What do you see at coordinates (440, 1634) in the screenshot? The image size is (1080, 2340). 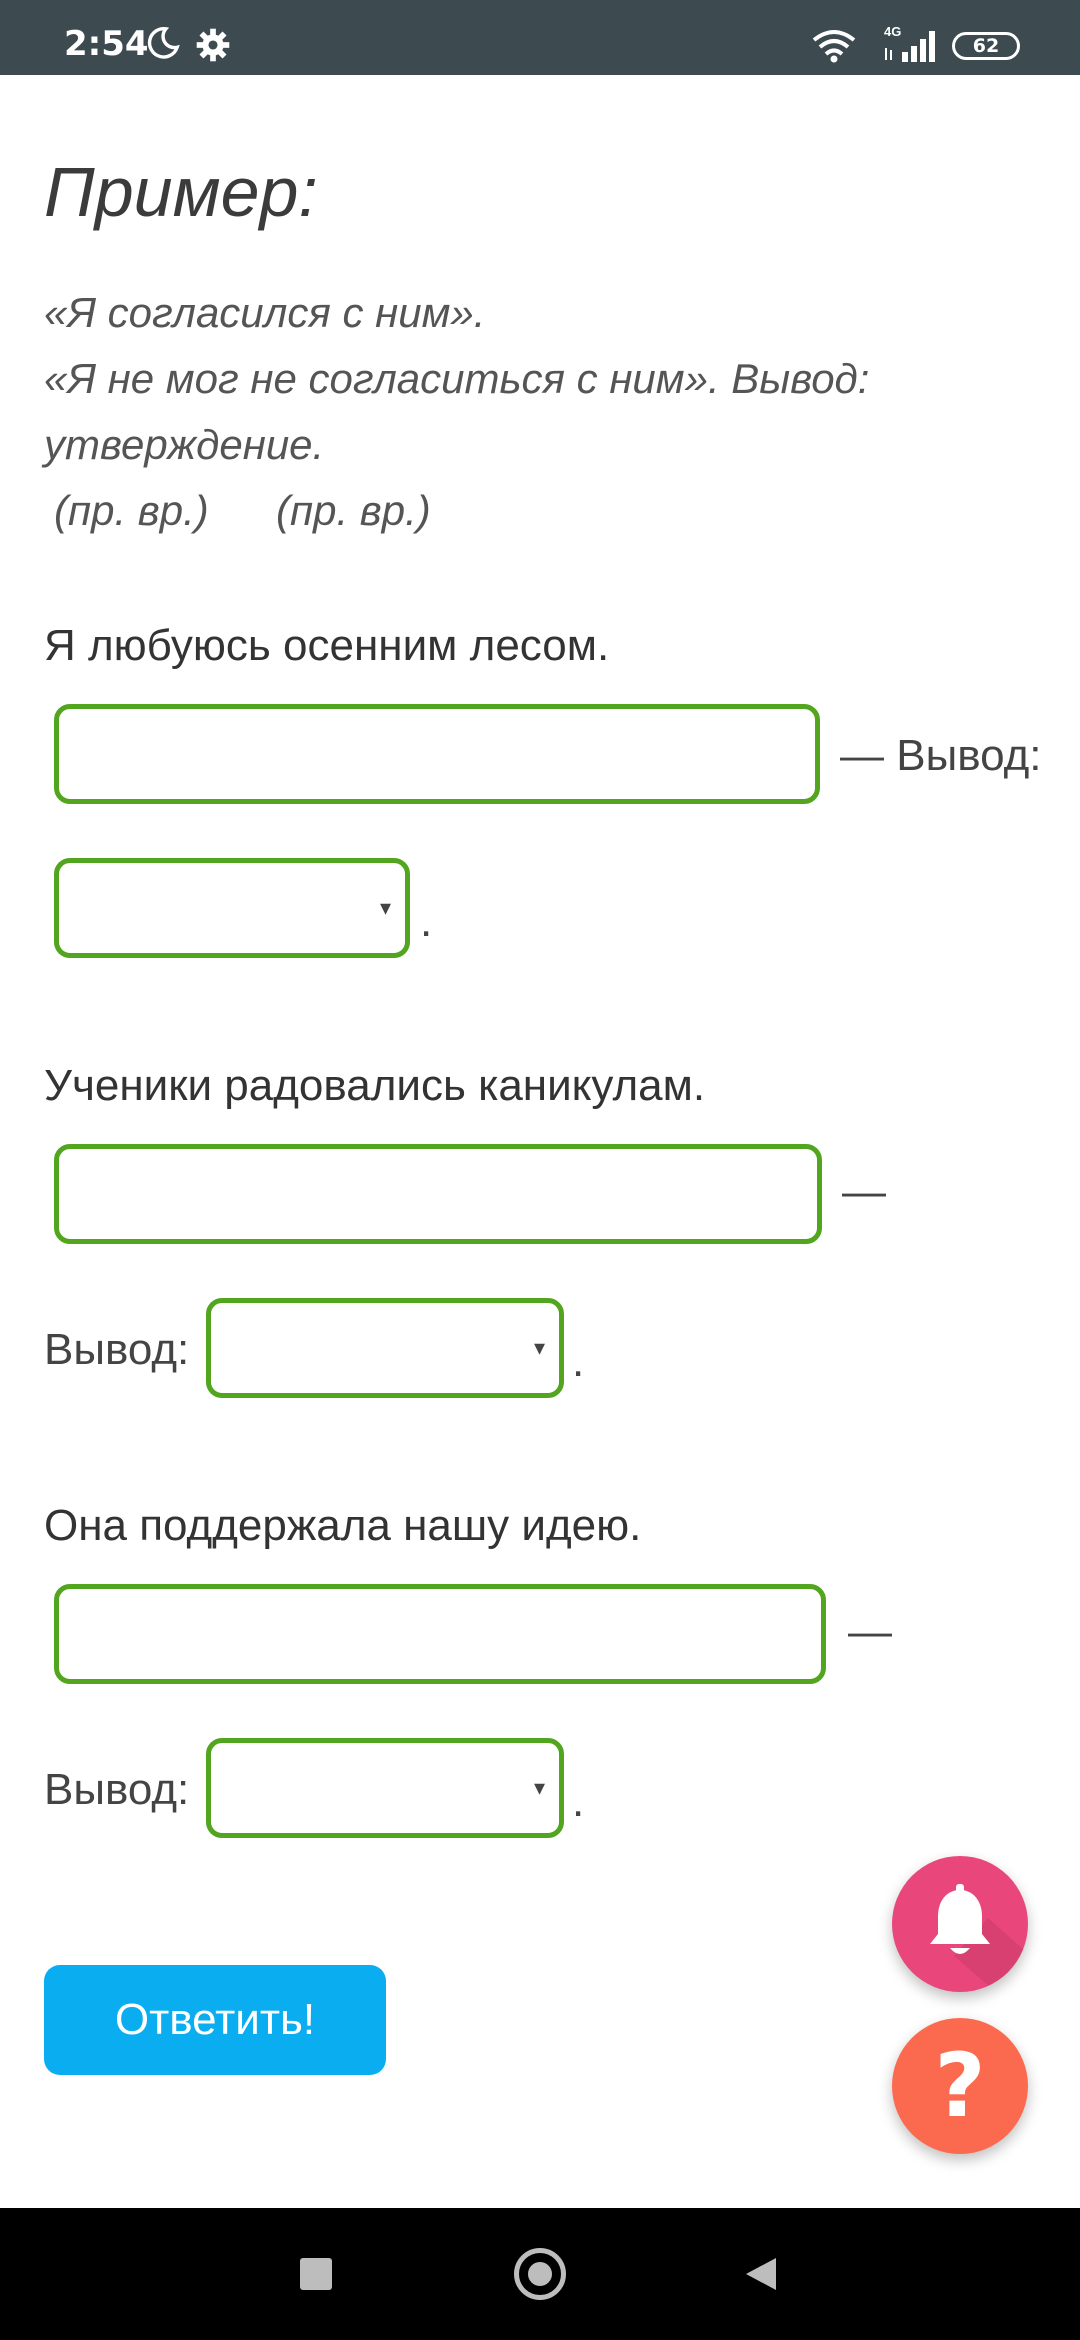 I see `task-3-answer-input` at bounding box center [440, 1634].